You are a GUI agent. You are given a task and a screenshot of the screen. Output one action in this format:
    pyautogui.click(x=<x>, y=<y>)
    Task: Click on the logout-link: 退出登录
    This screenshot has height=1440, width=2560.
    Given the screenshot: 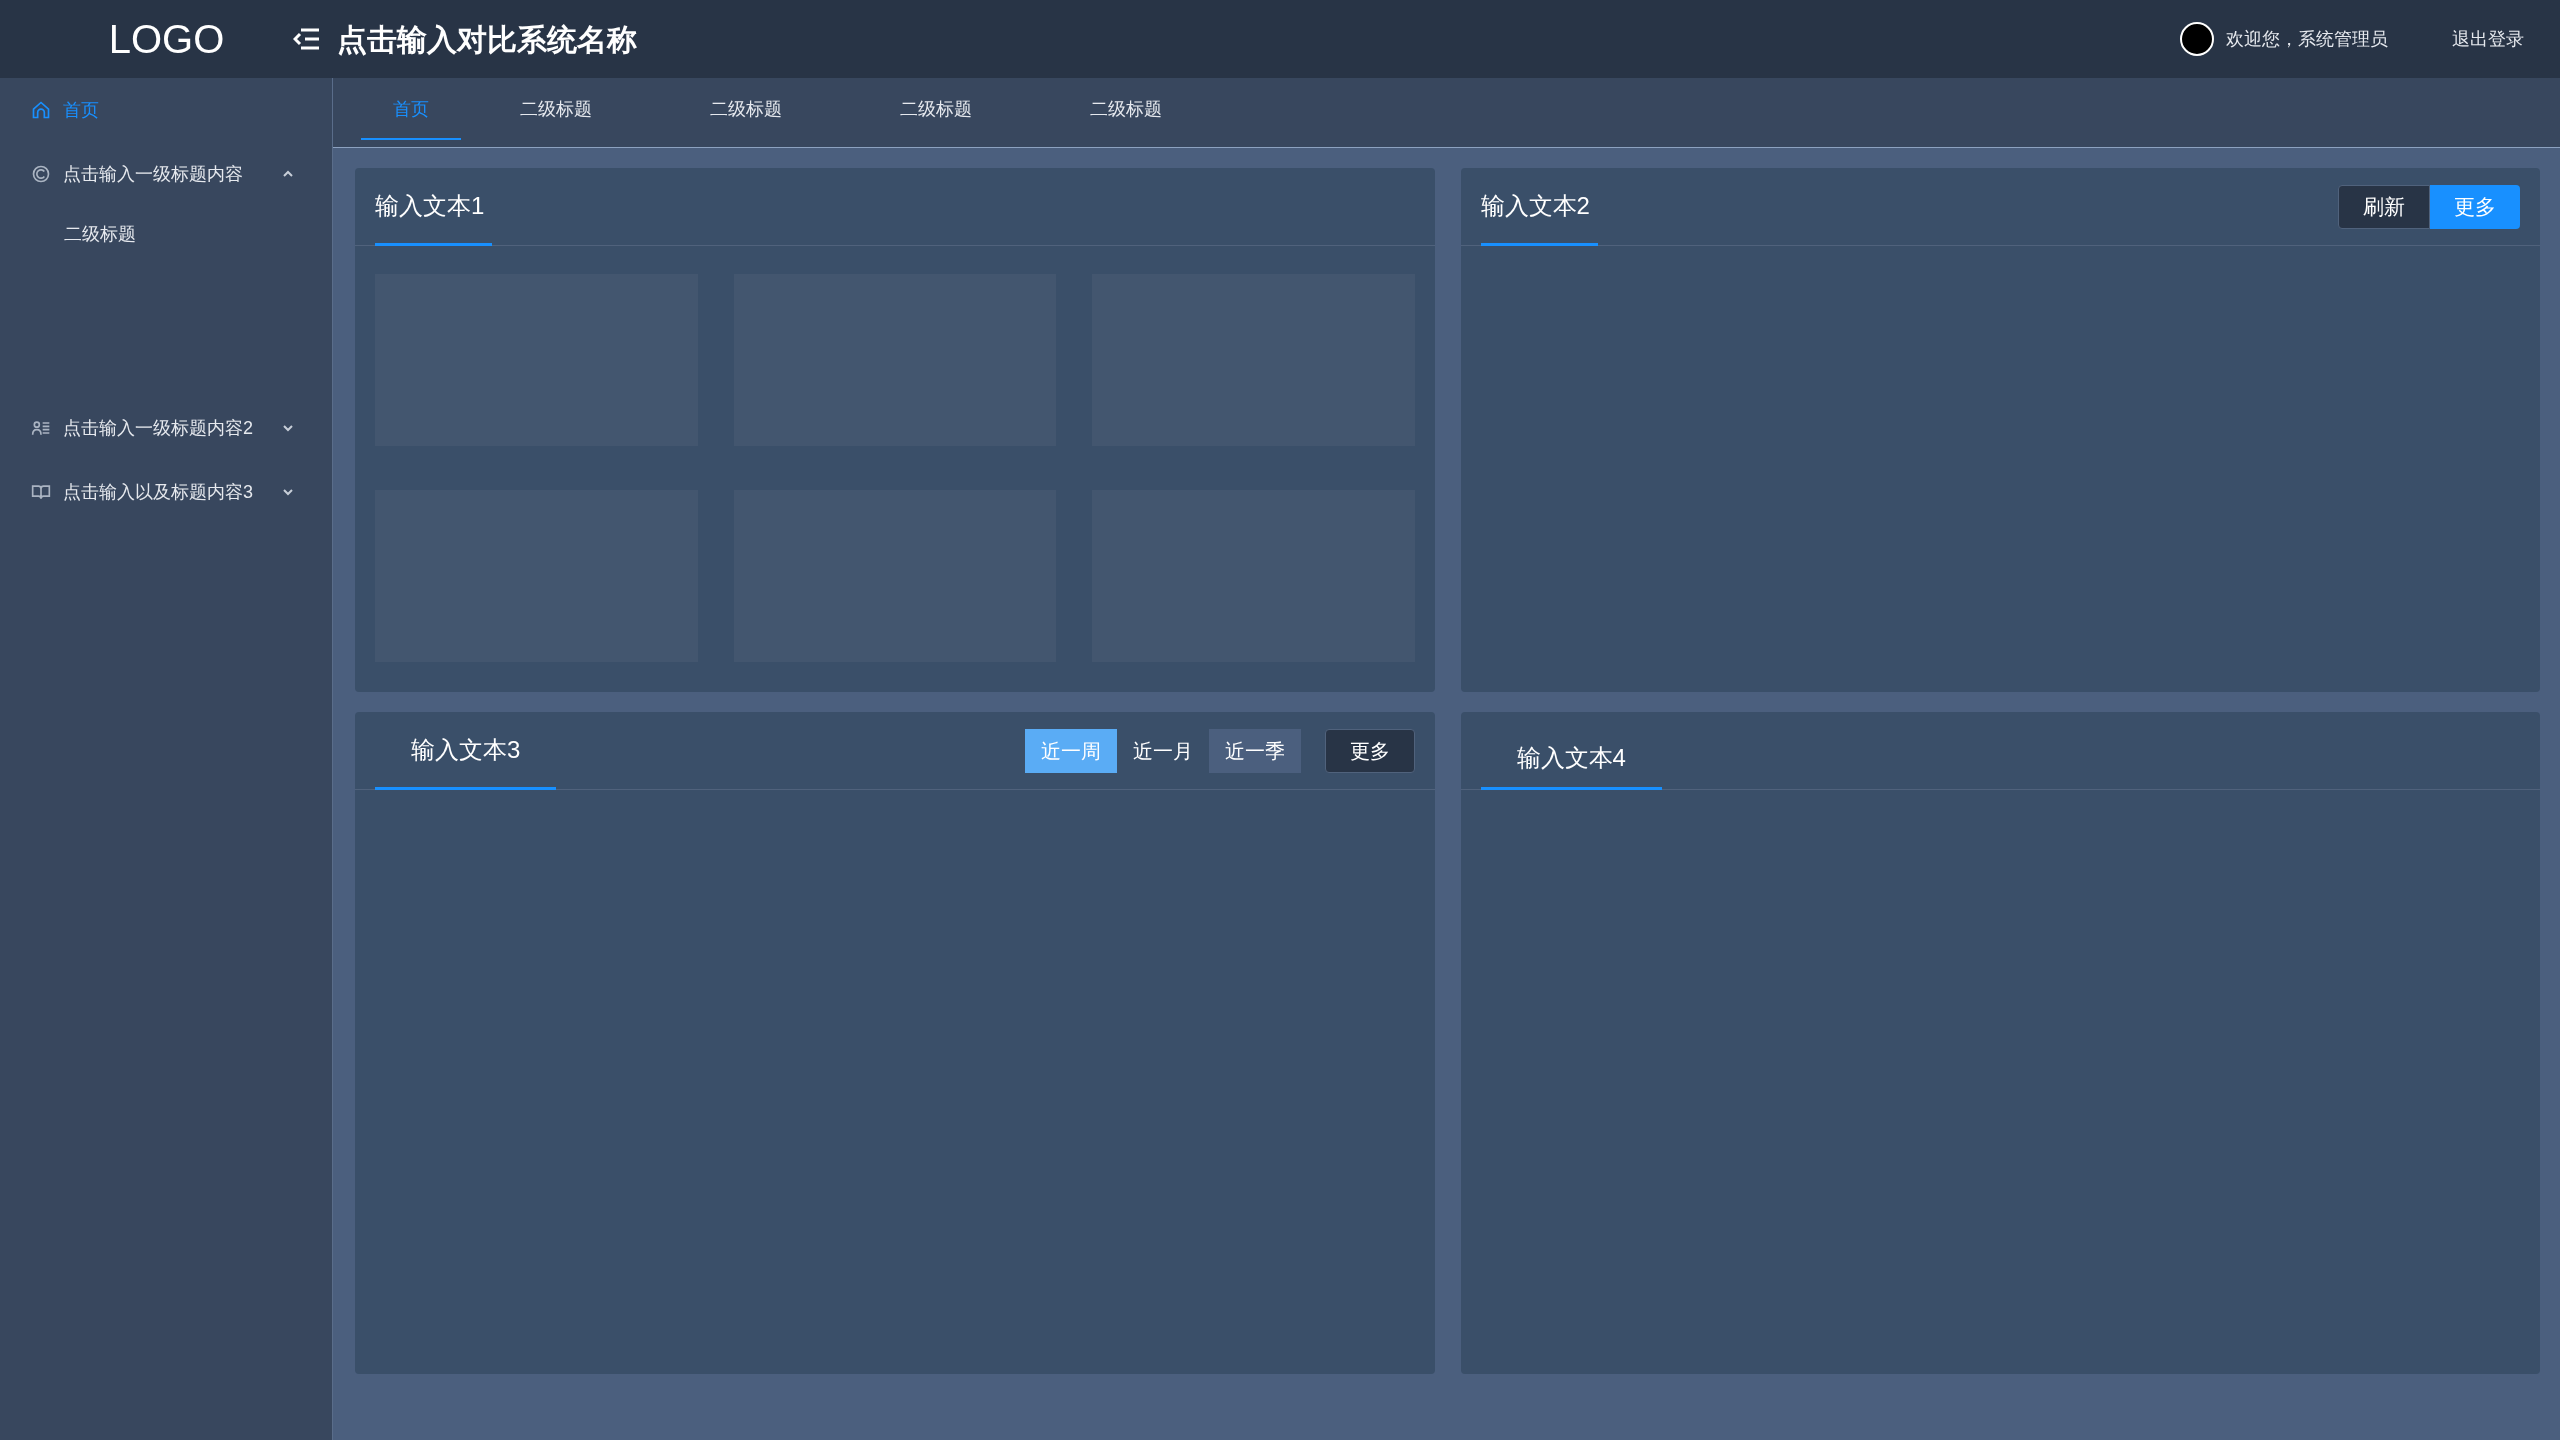 What is the action you would take?
    pyautogui.click(x=2488, y=39)
    